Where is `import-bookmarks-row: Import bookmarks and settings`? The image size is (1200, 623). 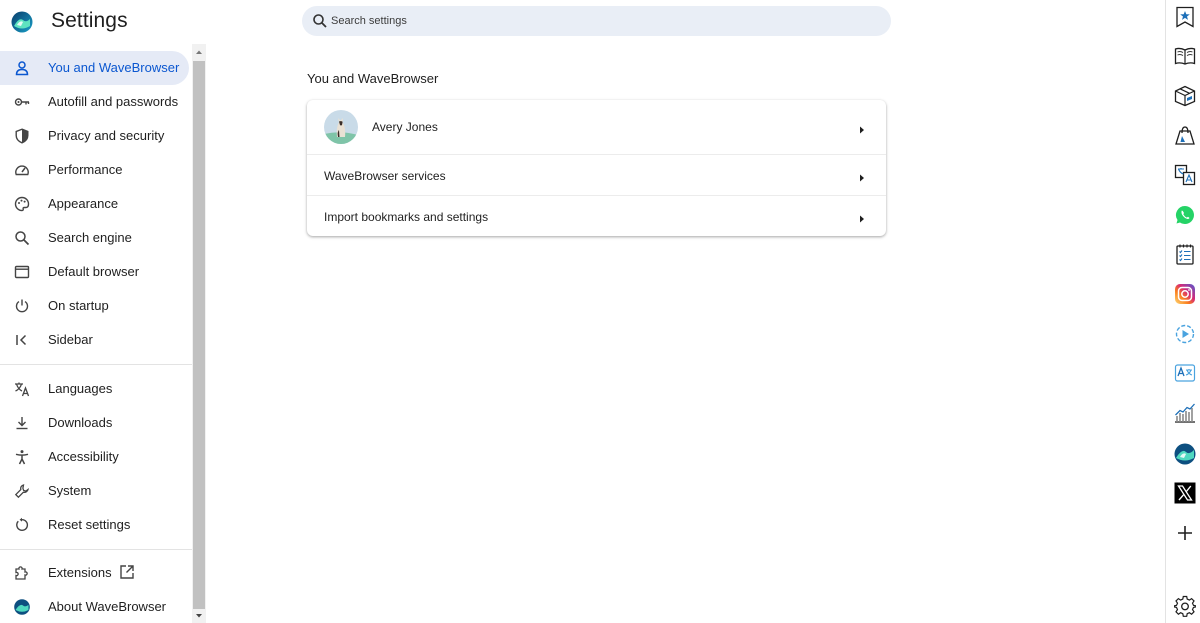 import-bookmarks-row: Import bookmarks and settings is located at coordinates (596, 216).